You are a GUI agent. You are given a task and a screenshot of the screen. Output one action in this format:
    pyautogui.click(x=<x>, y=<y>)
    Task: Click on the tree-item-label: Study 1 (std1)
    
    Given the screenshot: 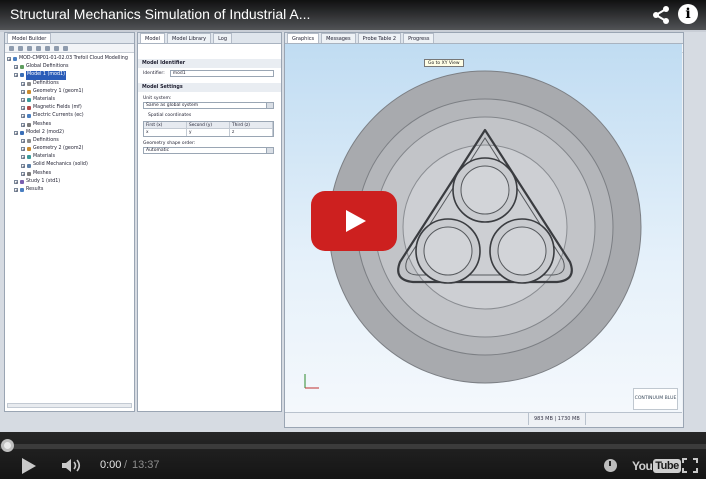 What is the action you would take?
    pyautogui.click(x=43, y=181)
    